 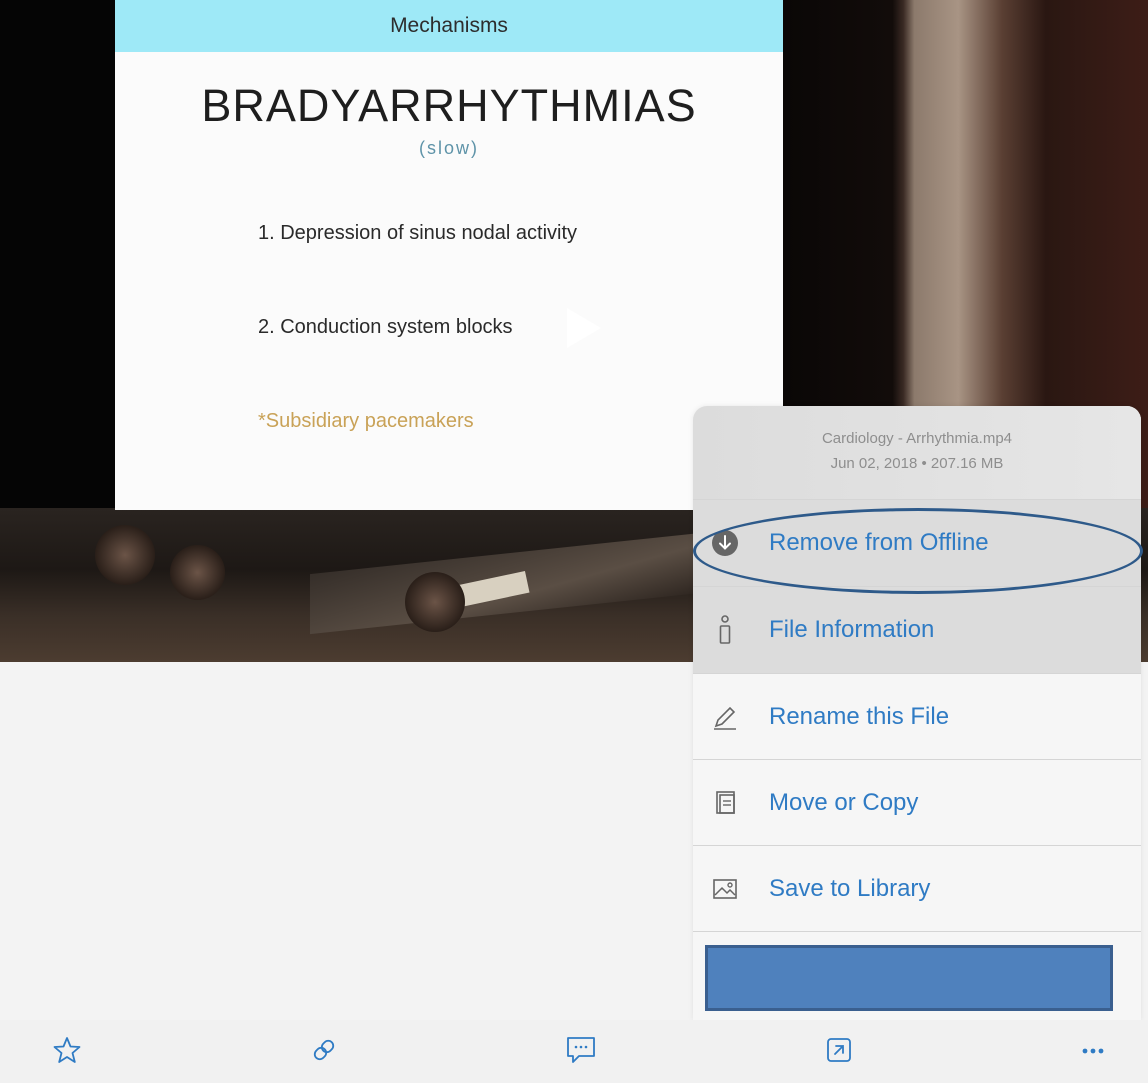 I want to click on pencil-icon, so click(x=725, y=717).